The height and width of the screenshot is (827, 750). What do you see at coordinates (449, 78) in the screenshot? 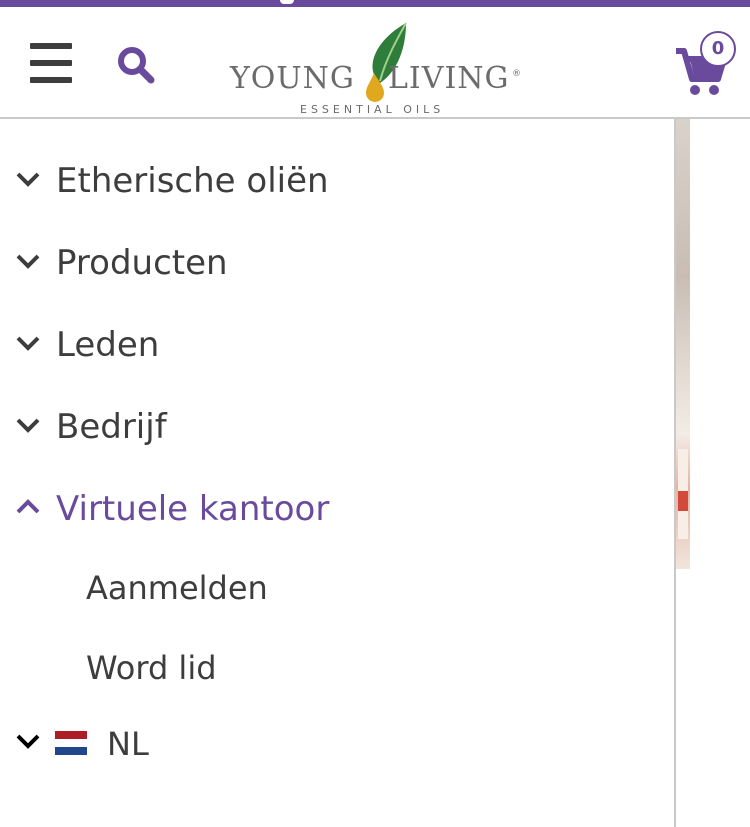
I see `logo-word-living: LIVING` at bounding box center [449, 78].